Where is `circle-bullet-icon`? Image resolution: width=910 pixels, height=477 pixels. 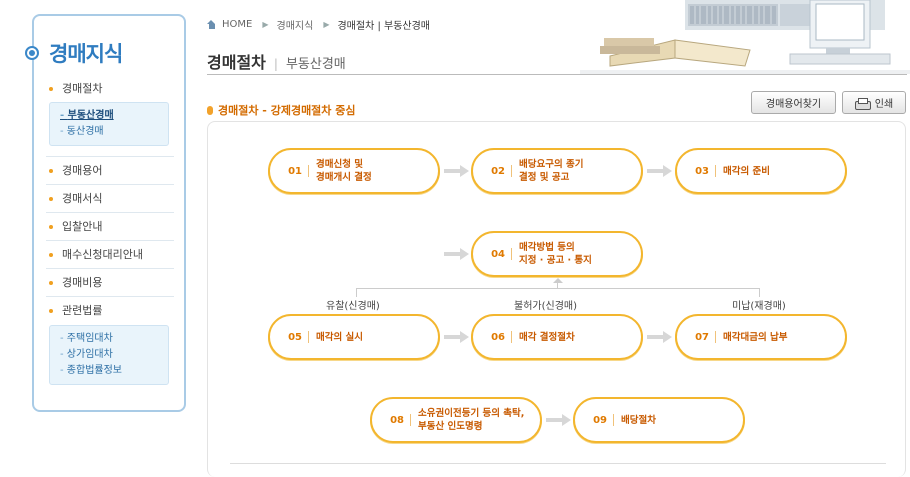
circle-bullet-icon is located at coordinates (32, 53).